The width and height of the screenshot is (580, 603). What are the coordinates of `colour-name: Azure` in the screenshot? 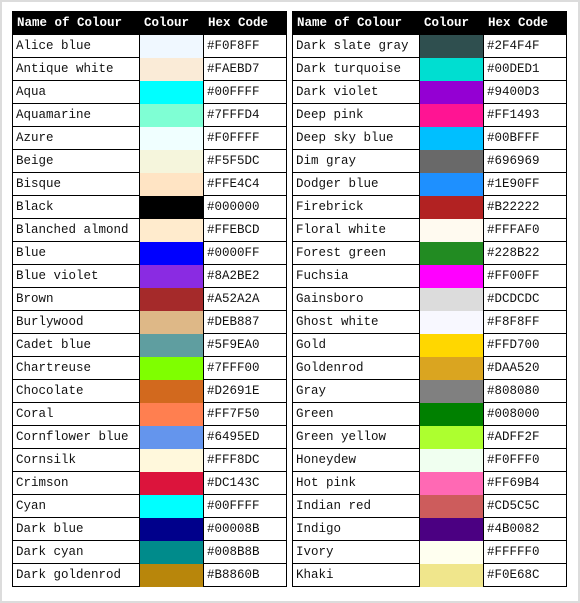 It's located at (76, 138).